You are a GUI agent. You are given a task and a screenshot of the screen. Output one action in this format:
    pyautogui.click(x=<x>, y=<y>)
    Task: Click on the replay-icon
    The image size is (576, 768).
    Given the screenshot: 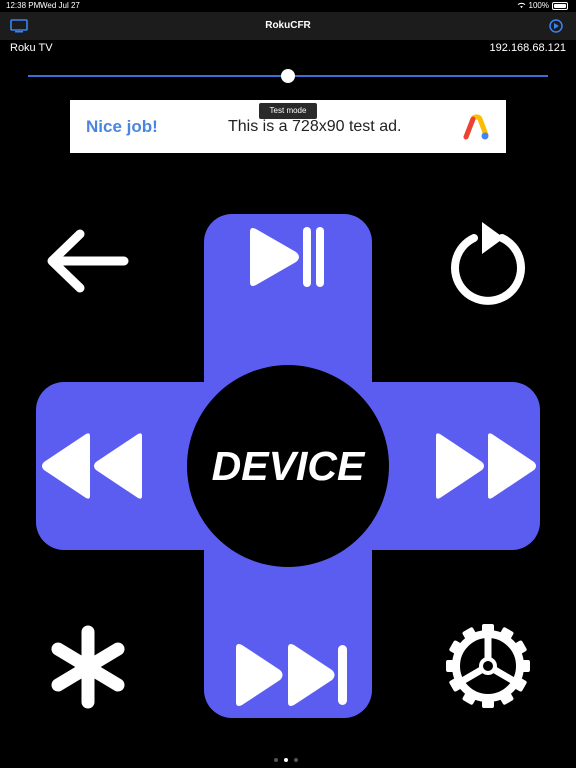 What is the action you would take?
    pyautogui.click(x=488, y=263)
    